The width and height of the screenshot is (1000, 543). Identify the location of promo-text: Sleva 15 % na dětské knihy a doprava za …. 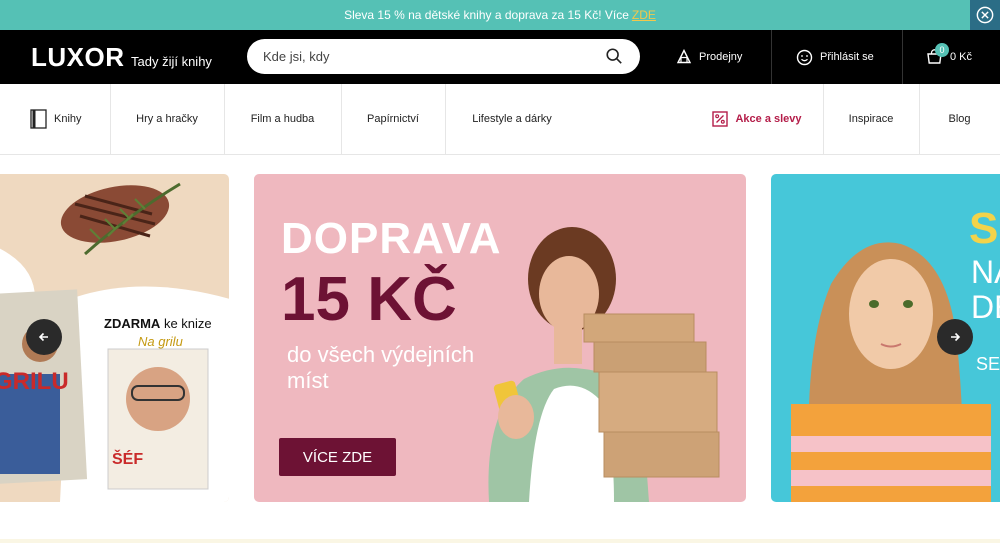
(486, 15).